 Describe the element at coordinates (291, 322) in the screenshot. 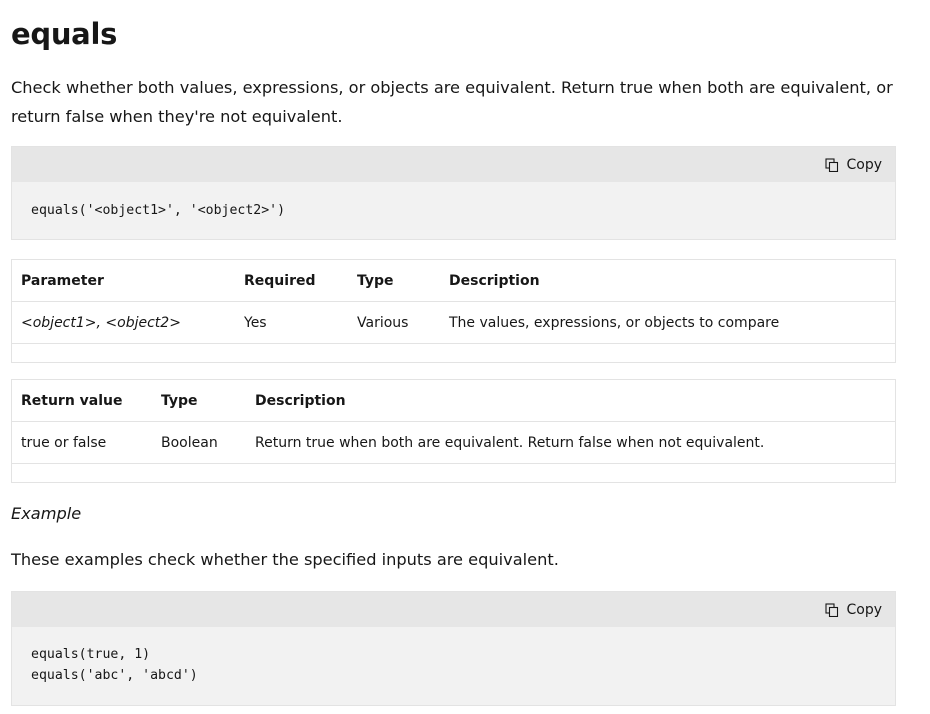

I see `table-cell: Yes` at that location.